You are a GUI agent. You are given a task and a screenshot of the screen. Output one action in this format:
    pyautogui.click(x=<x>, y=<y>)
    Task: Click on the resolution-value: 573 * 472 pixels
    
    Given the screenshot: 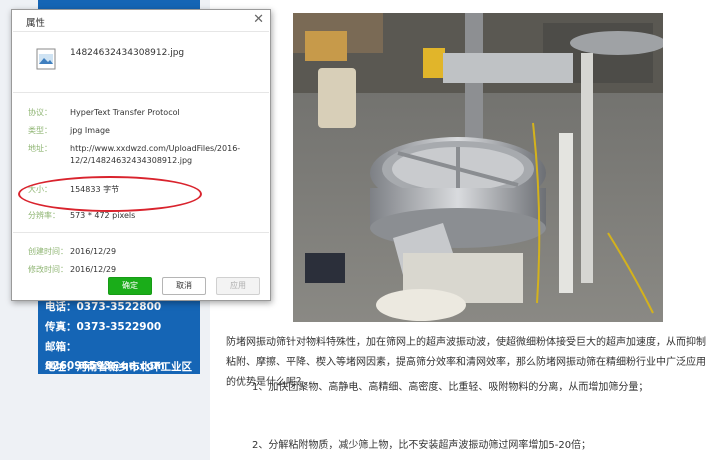 What is the action you would take?
    pyautogui.click(x=103, y=215)
    